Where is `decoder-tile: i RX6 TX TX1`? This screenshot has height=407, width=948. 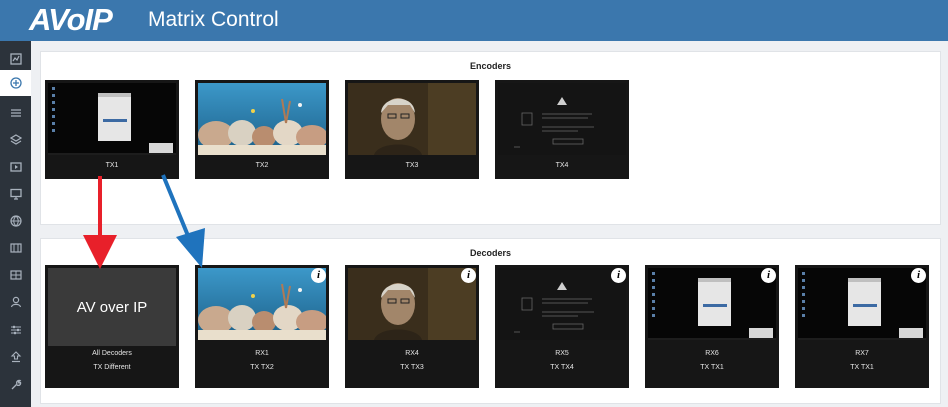 decoder-tile: i RX6 TX TX1 is located at coordinates (712, 326).